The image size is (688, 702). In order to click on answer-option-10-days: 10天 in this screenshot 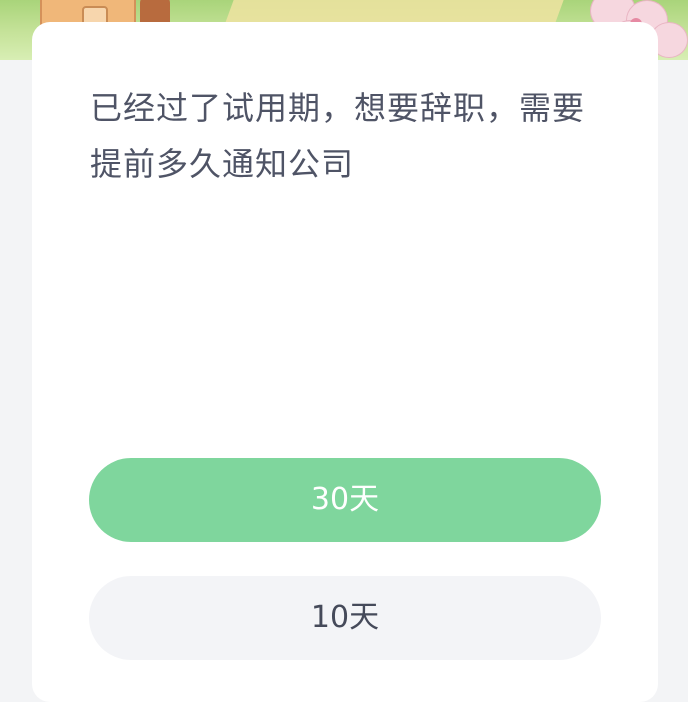, I will do `click(345, 618)`.